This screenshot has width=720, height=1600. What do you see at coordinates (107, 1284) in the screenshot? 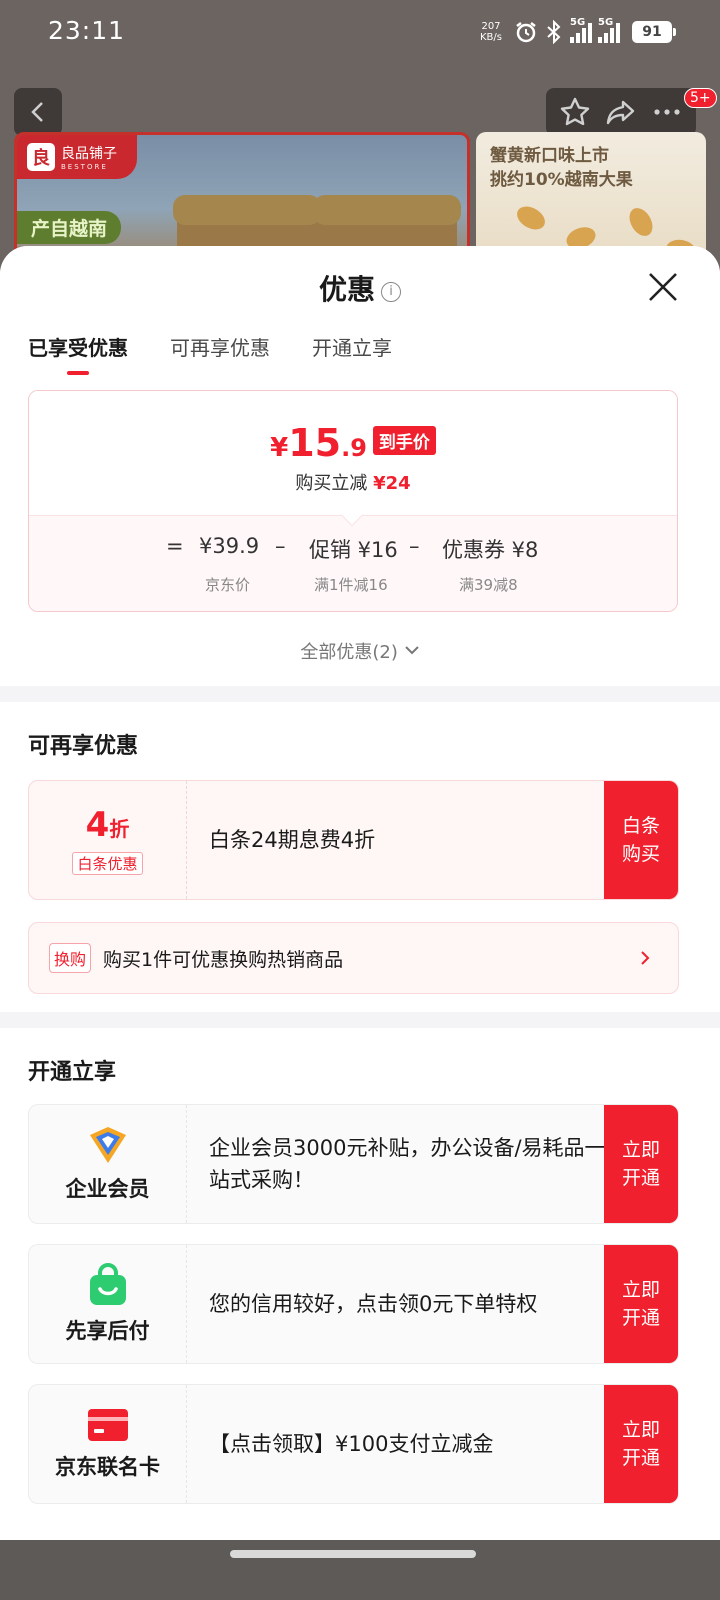
I see `shopping-bag-icon` at bounding box center [107, 1284].